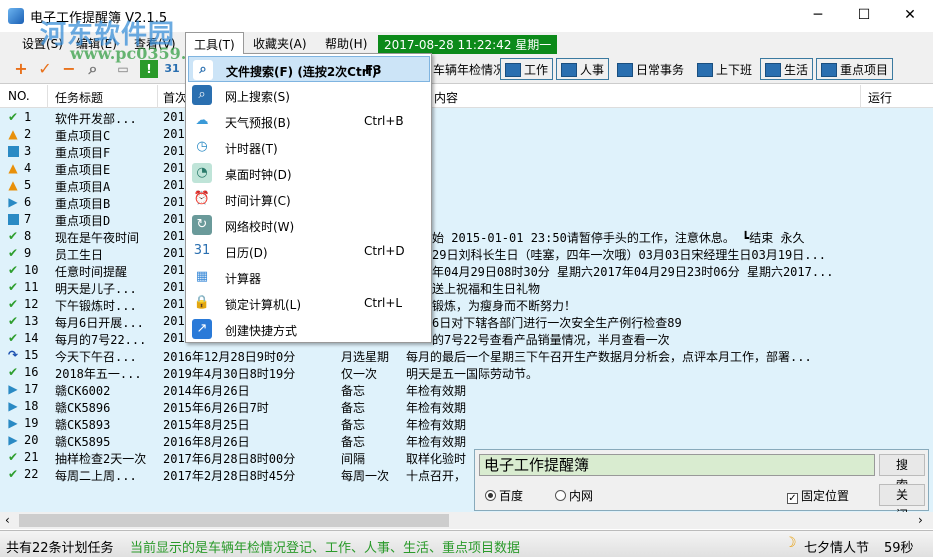 Image resolution: width=933 pixels, height=557 pixels. What do you see at coordinates (725, 69) in the screenshot?
I see `category-commute: 上下班` at bounding box center [725, 69].